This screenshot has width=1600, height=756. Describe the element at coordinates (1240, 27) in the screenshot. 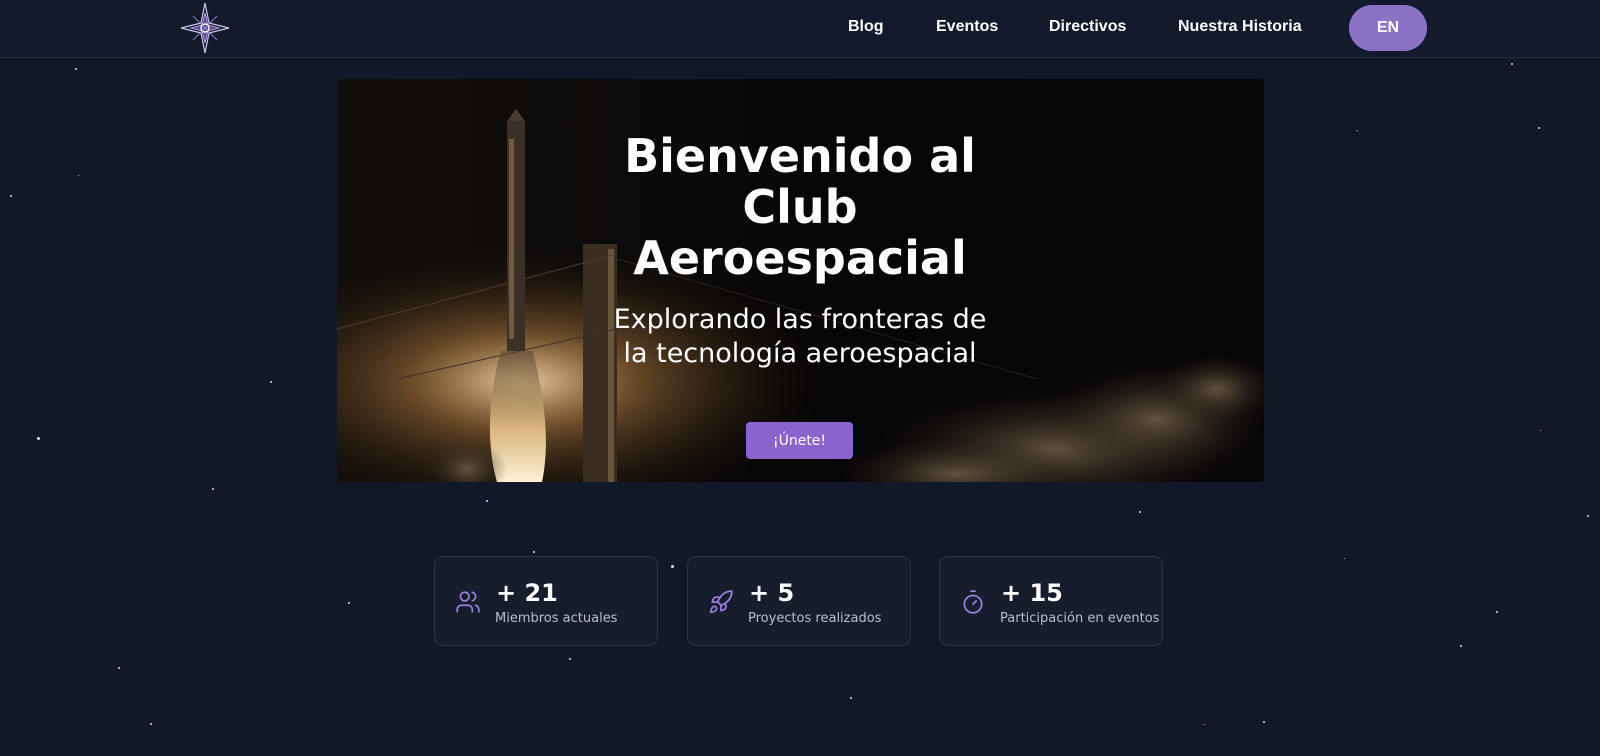

I see `nav-link-nuestra-historia: Nuestra Historia` at that location.